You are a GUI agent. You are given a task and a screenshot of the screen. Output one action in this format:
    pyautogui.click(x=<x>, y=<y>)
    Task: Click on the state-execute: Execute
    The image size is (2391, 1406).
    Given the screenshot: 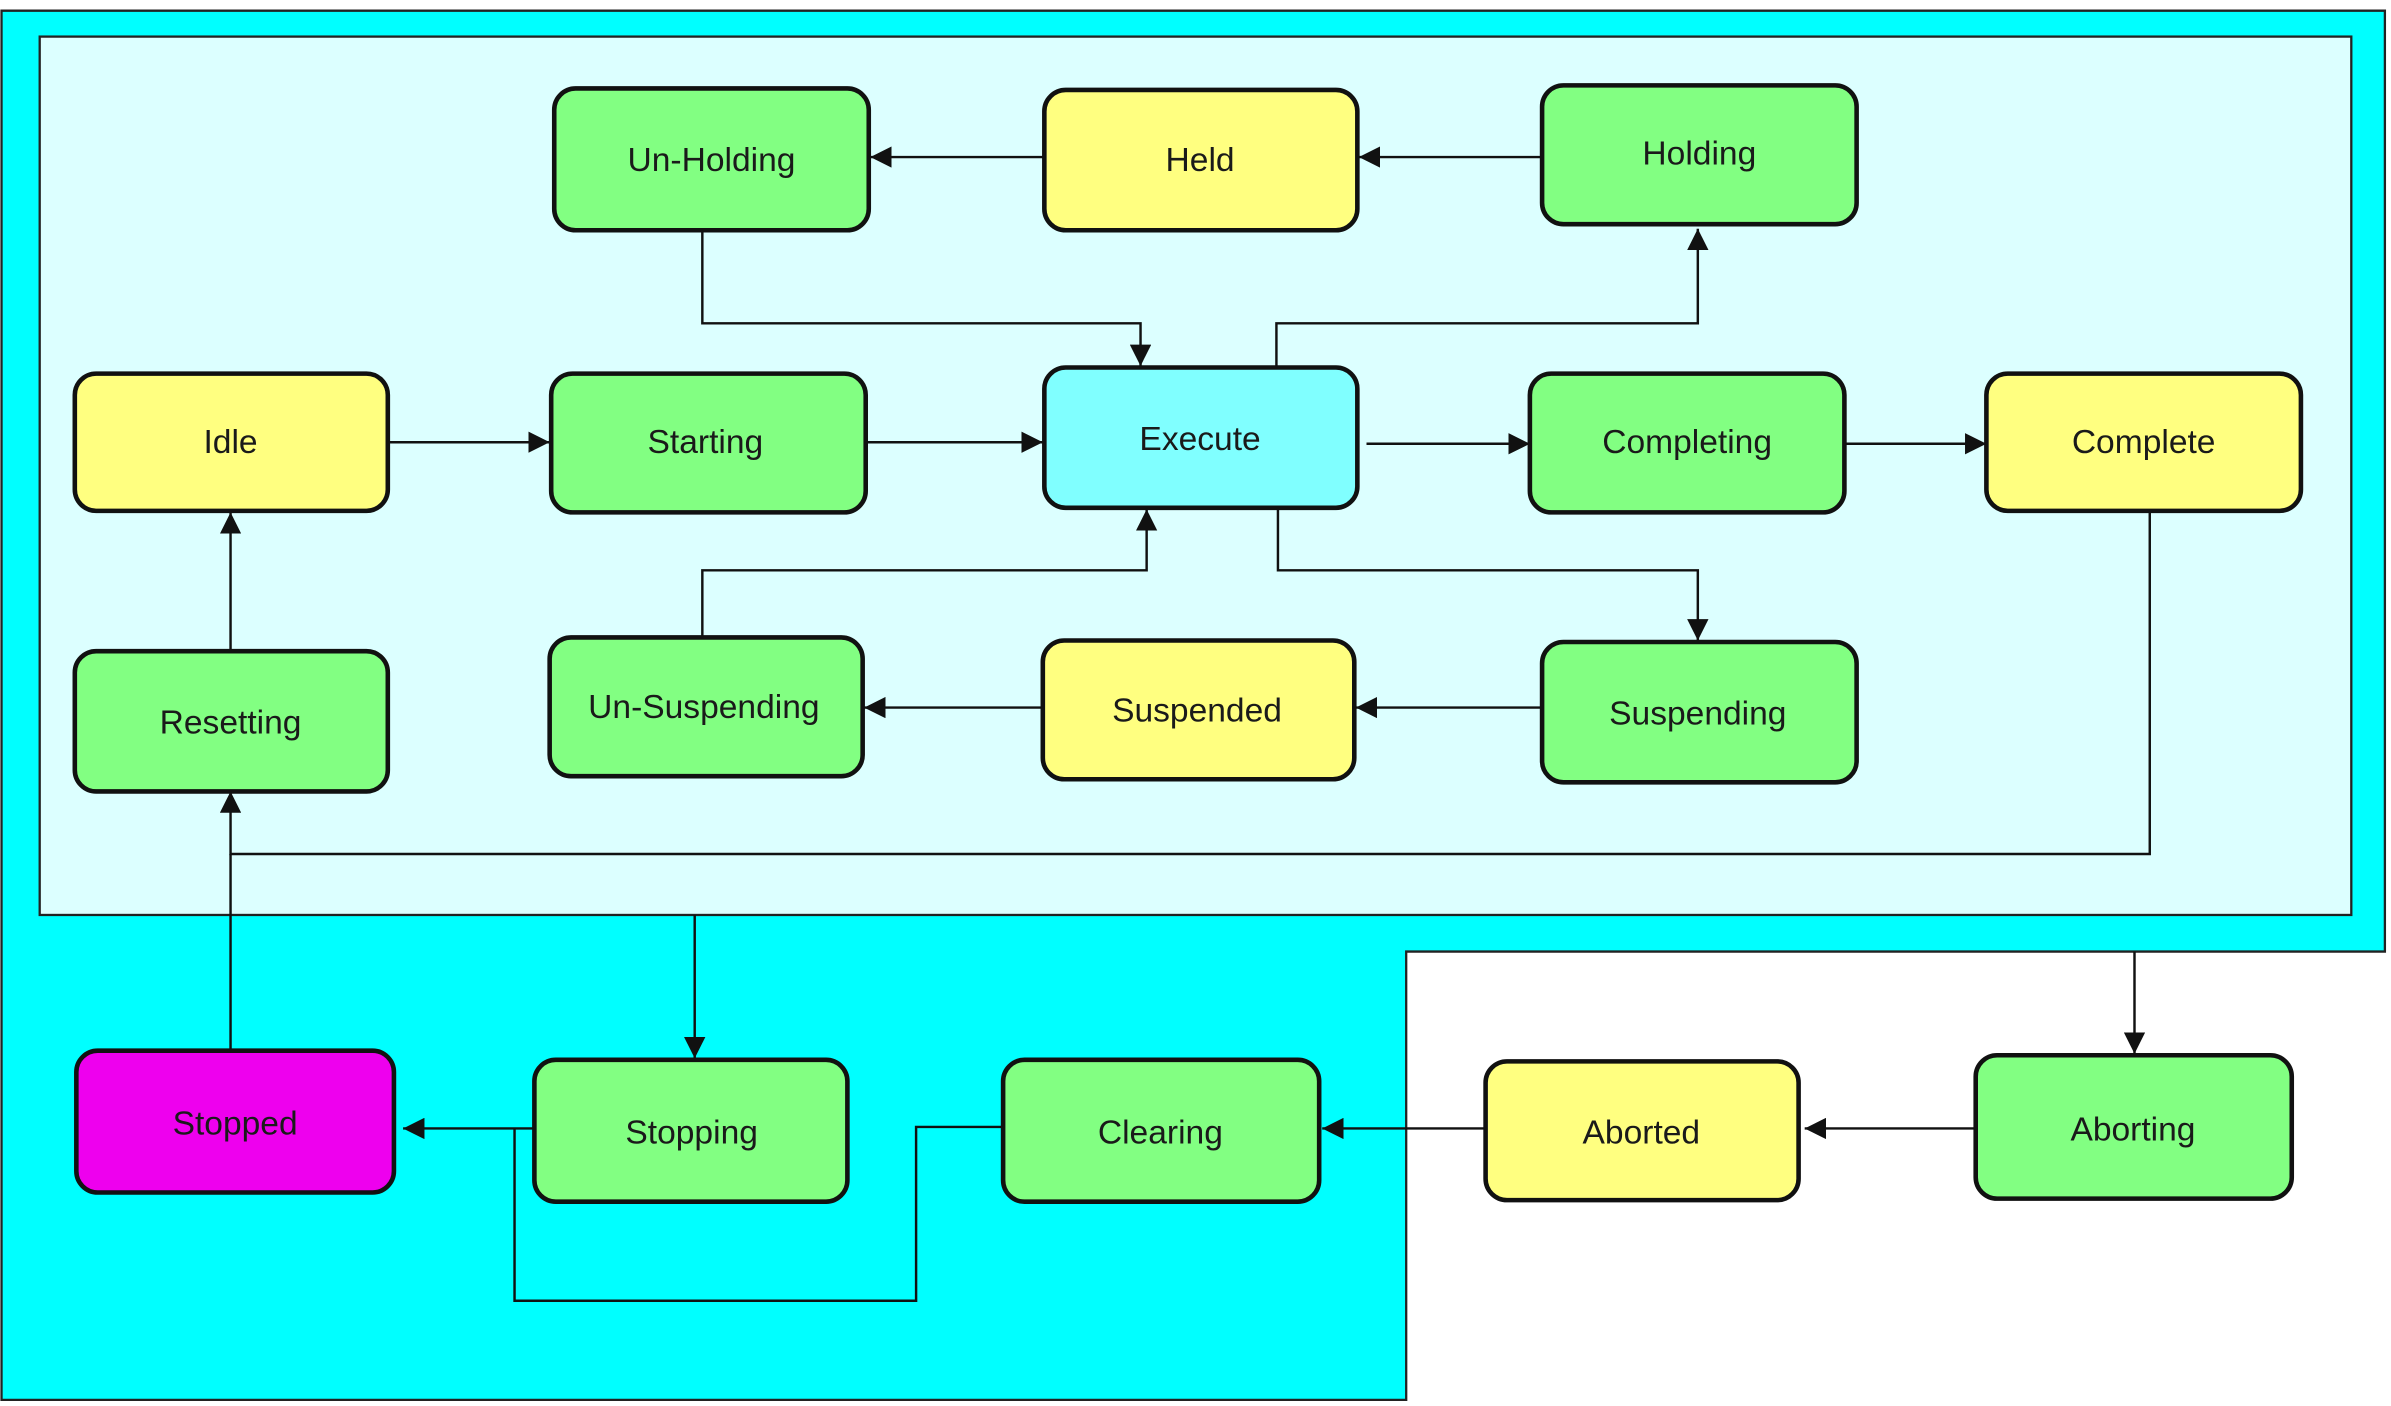 What is the action you would take?
    pyautogui.click(x=1201, y=438)
    